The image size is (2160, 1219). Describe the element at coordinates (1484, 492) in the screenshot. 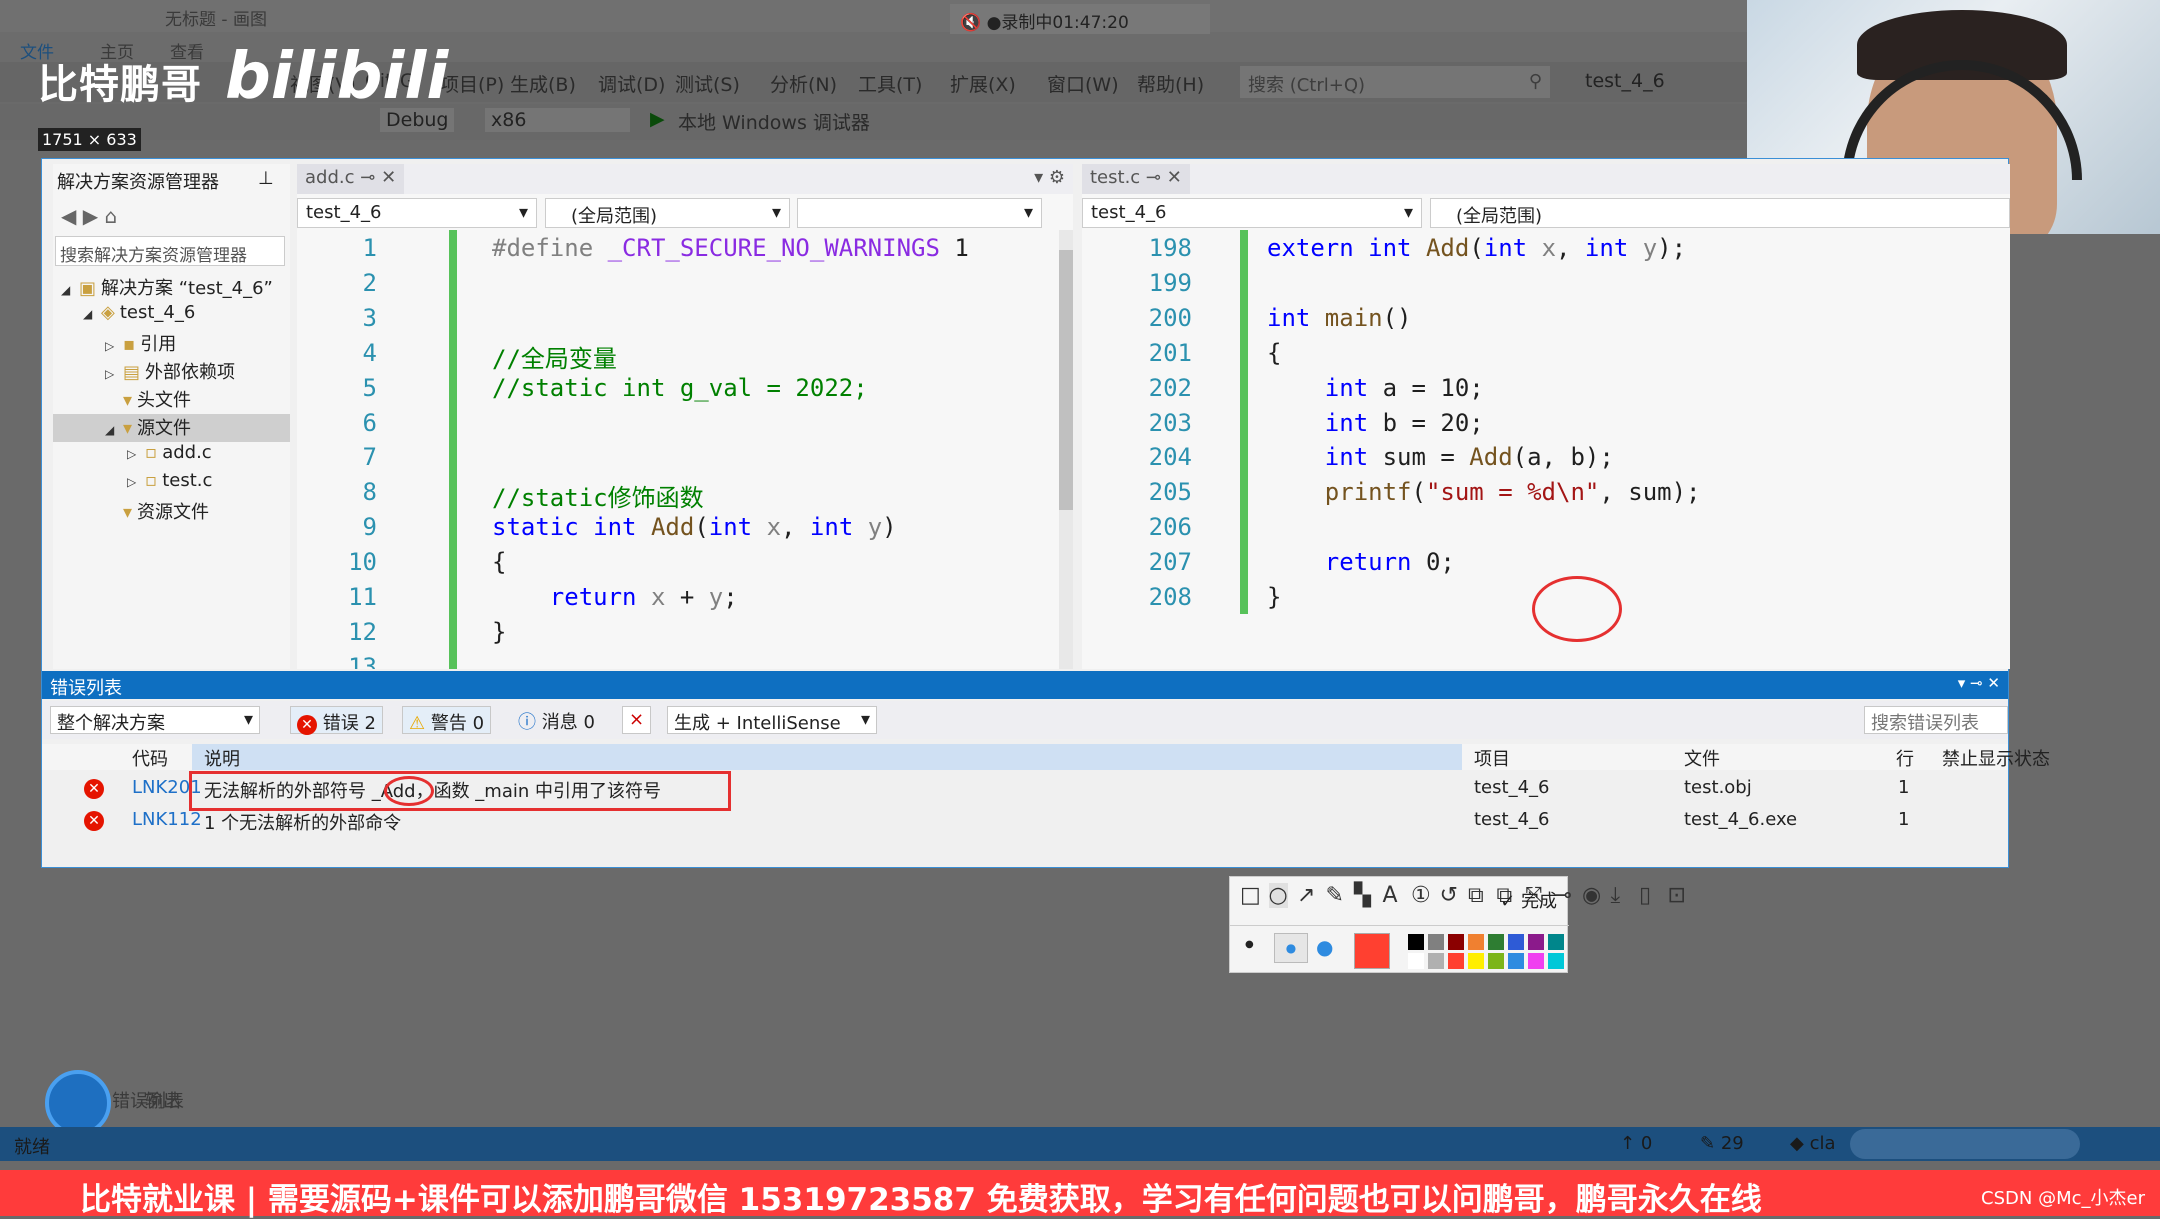

I see `code-line: printf("sum = %d\n", sum);` at that location.